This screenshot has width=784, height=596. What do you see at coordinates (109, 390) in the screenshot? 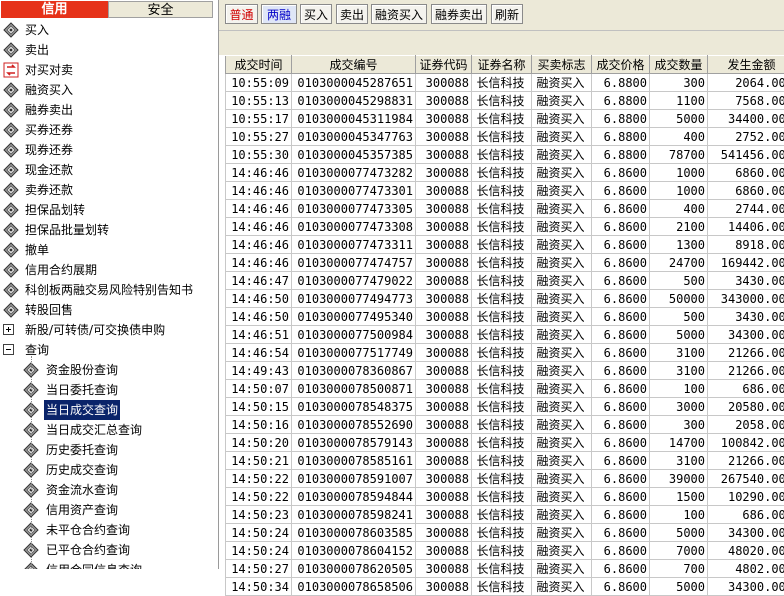
I see `tree-item-18: 当日委托查询` at bounding box center [109, 390].